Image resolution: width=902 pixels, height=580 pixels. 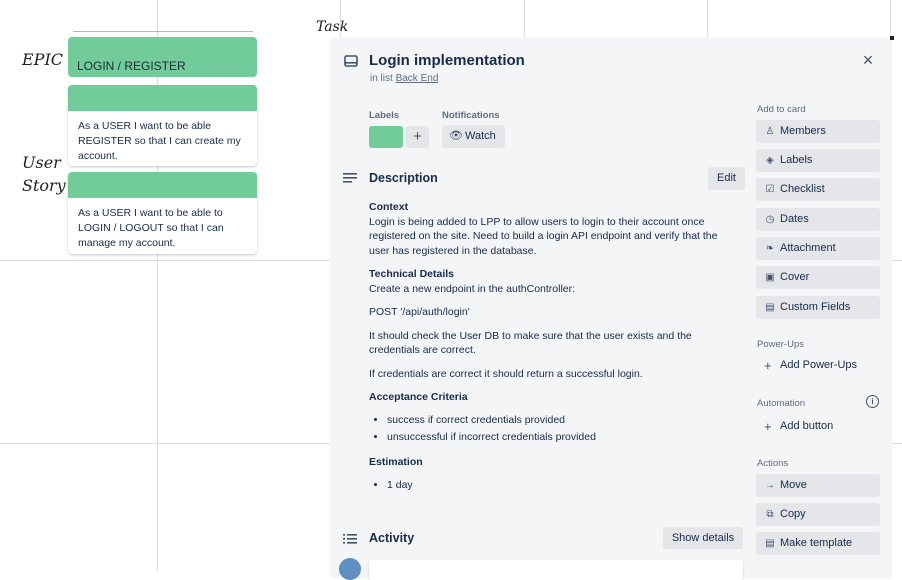 I want to click on paperclip-icon: ❧, so click(x=770, y=248).